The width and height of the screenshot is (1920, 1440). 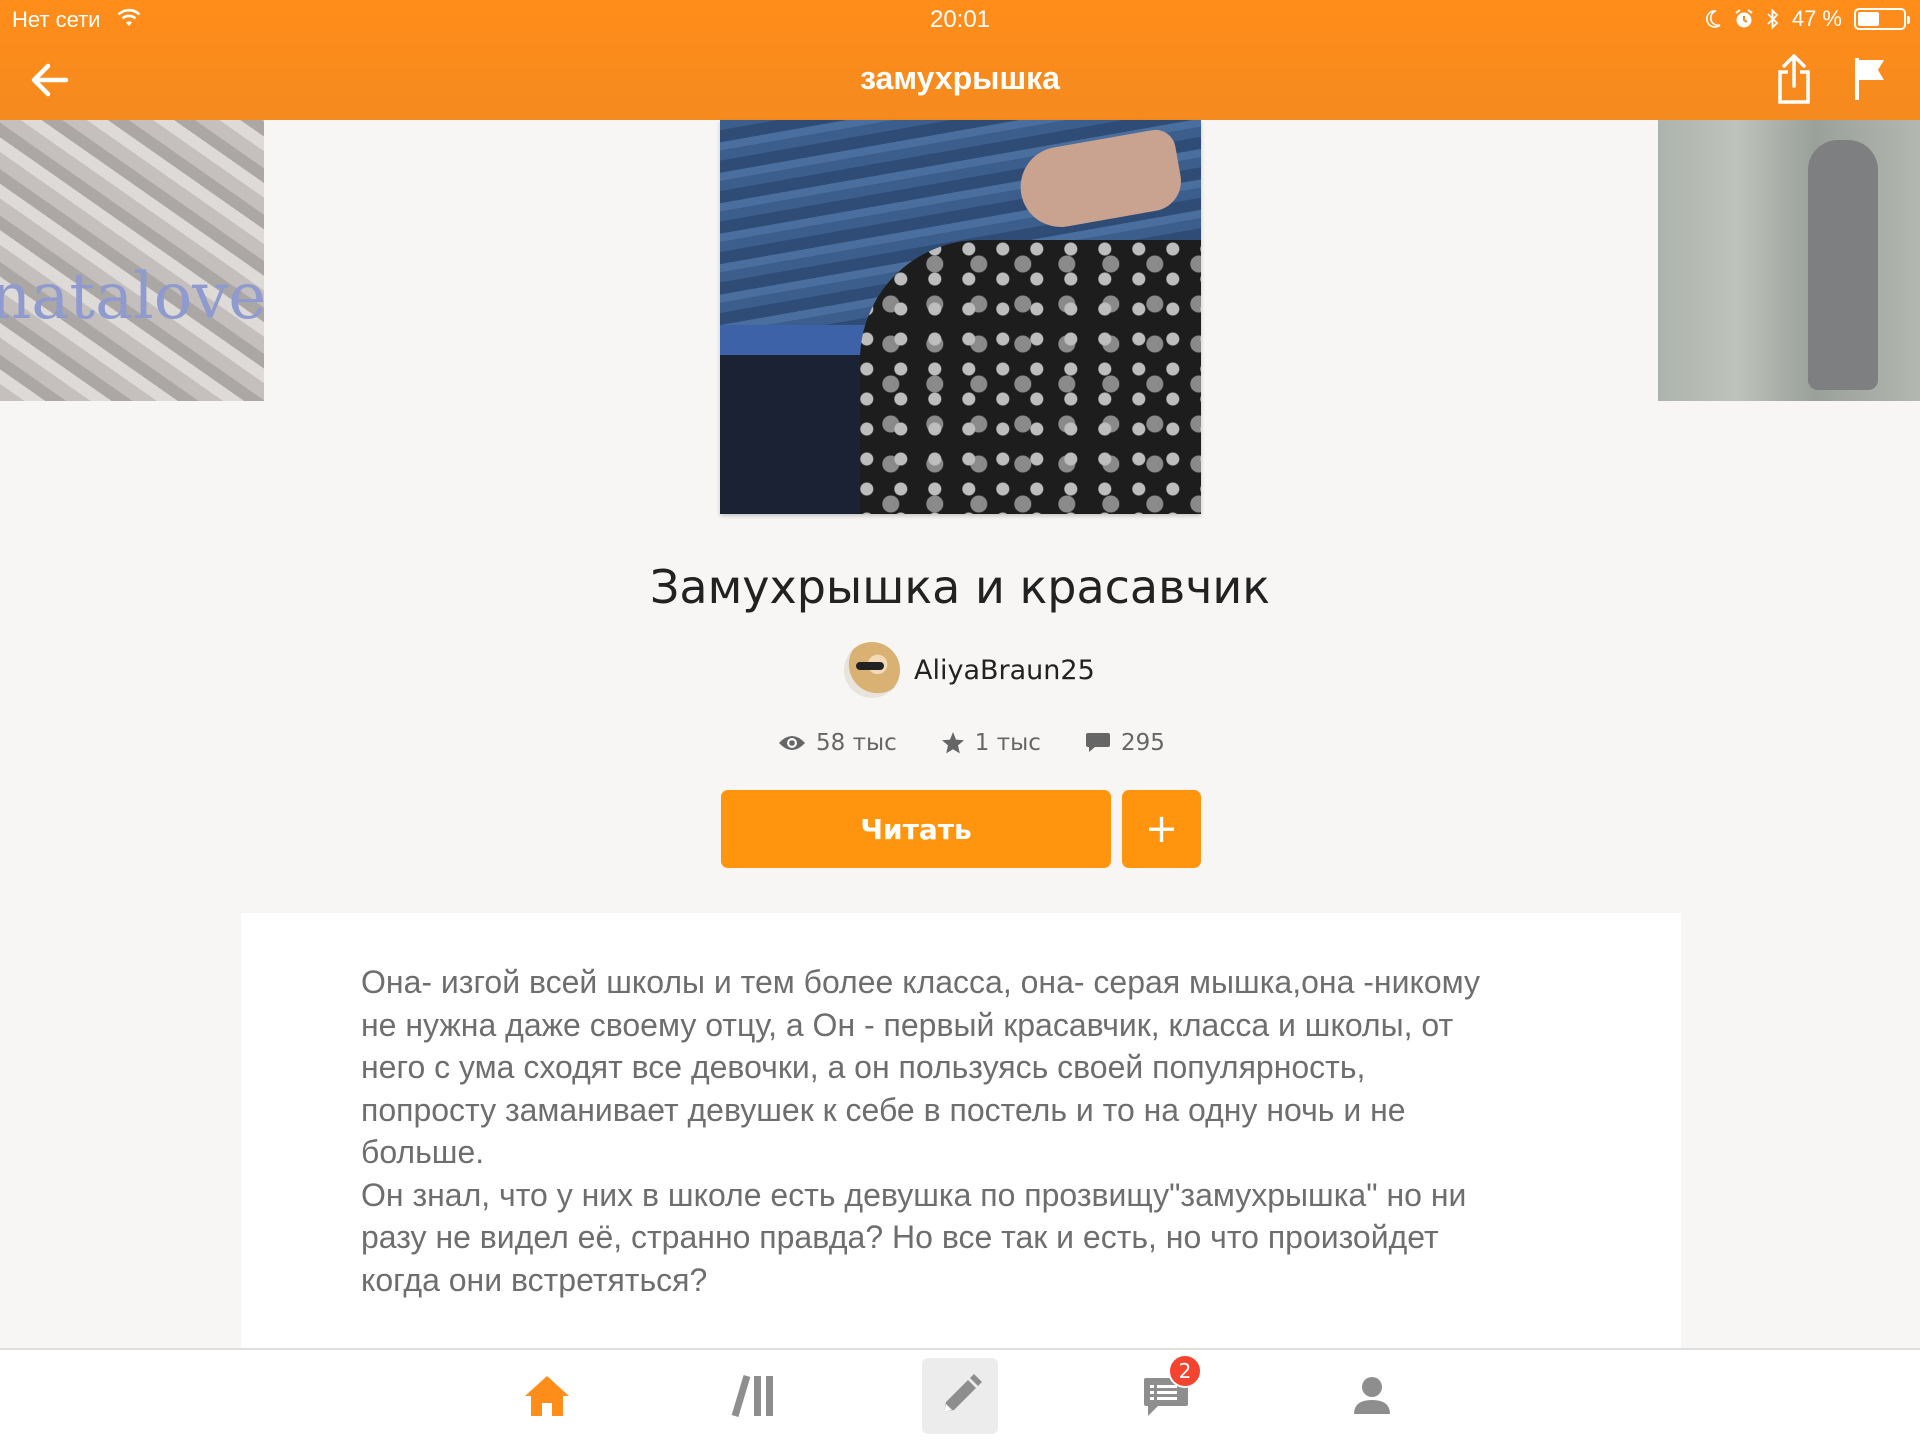 I want to click on top-bar: Нет сети 20:01 47 % замухрышка, so click(x=960, y=60).